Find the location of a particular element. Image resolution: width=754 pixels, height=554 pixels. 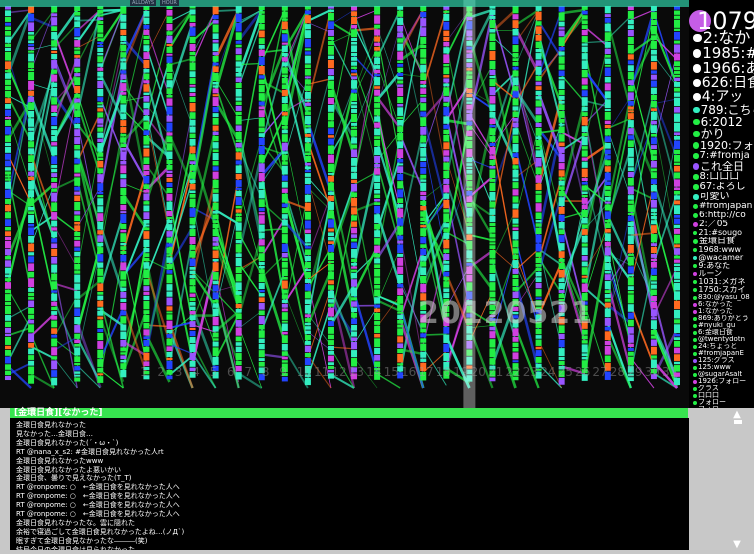

keyword-rank-item: 2: ／05 is located at coordinates (723, 224).